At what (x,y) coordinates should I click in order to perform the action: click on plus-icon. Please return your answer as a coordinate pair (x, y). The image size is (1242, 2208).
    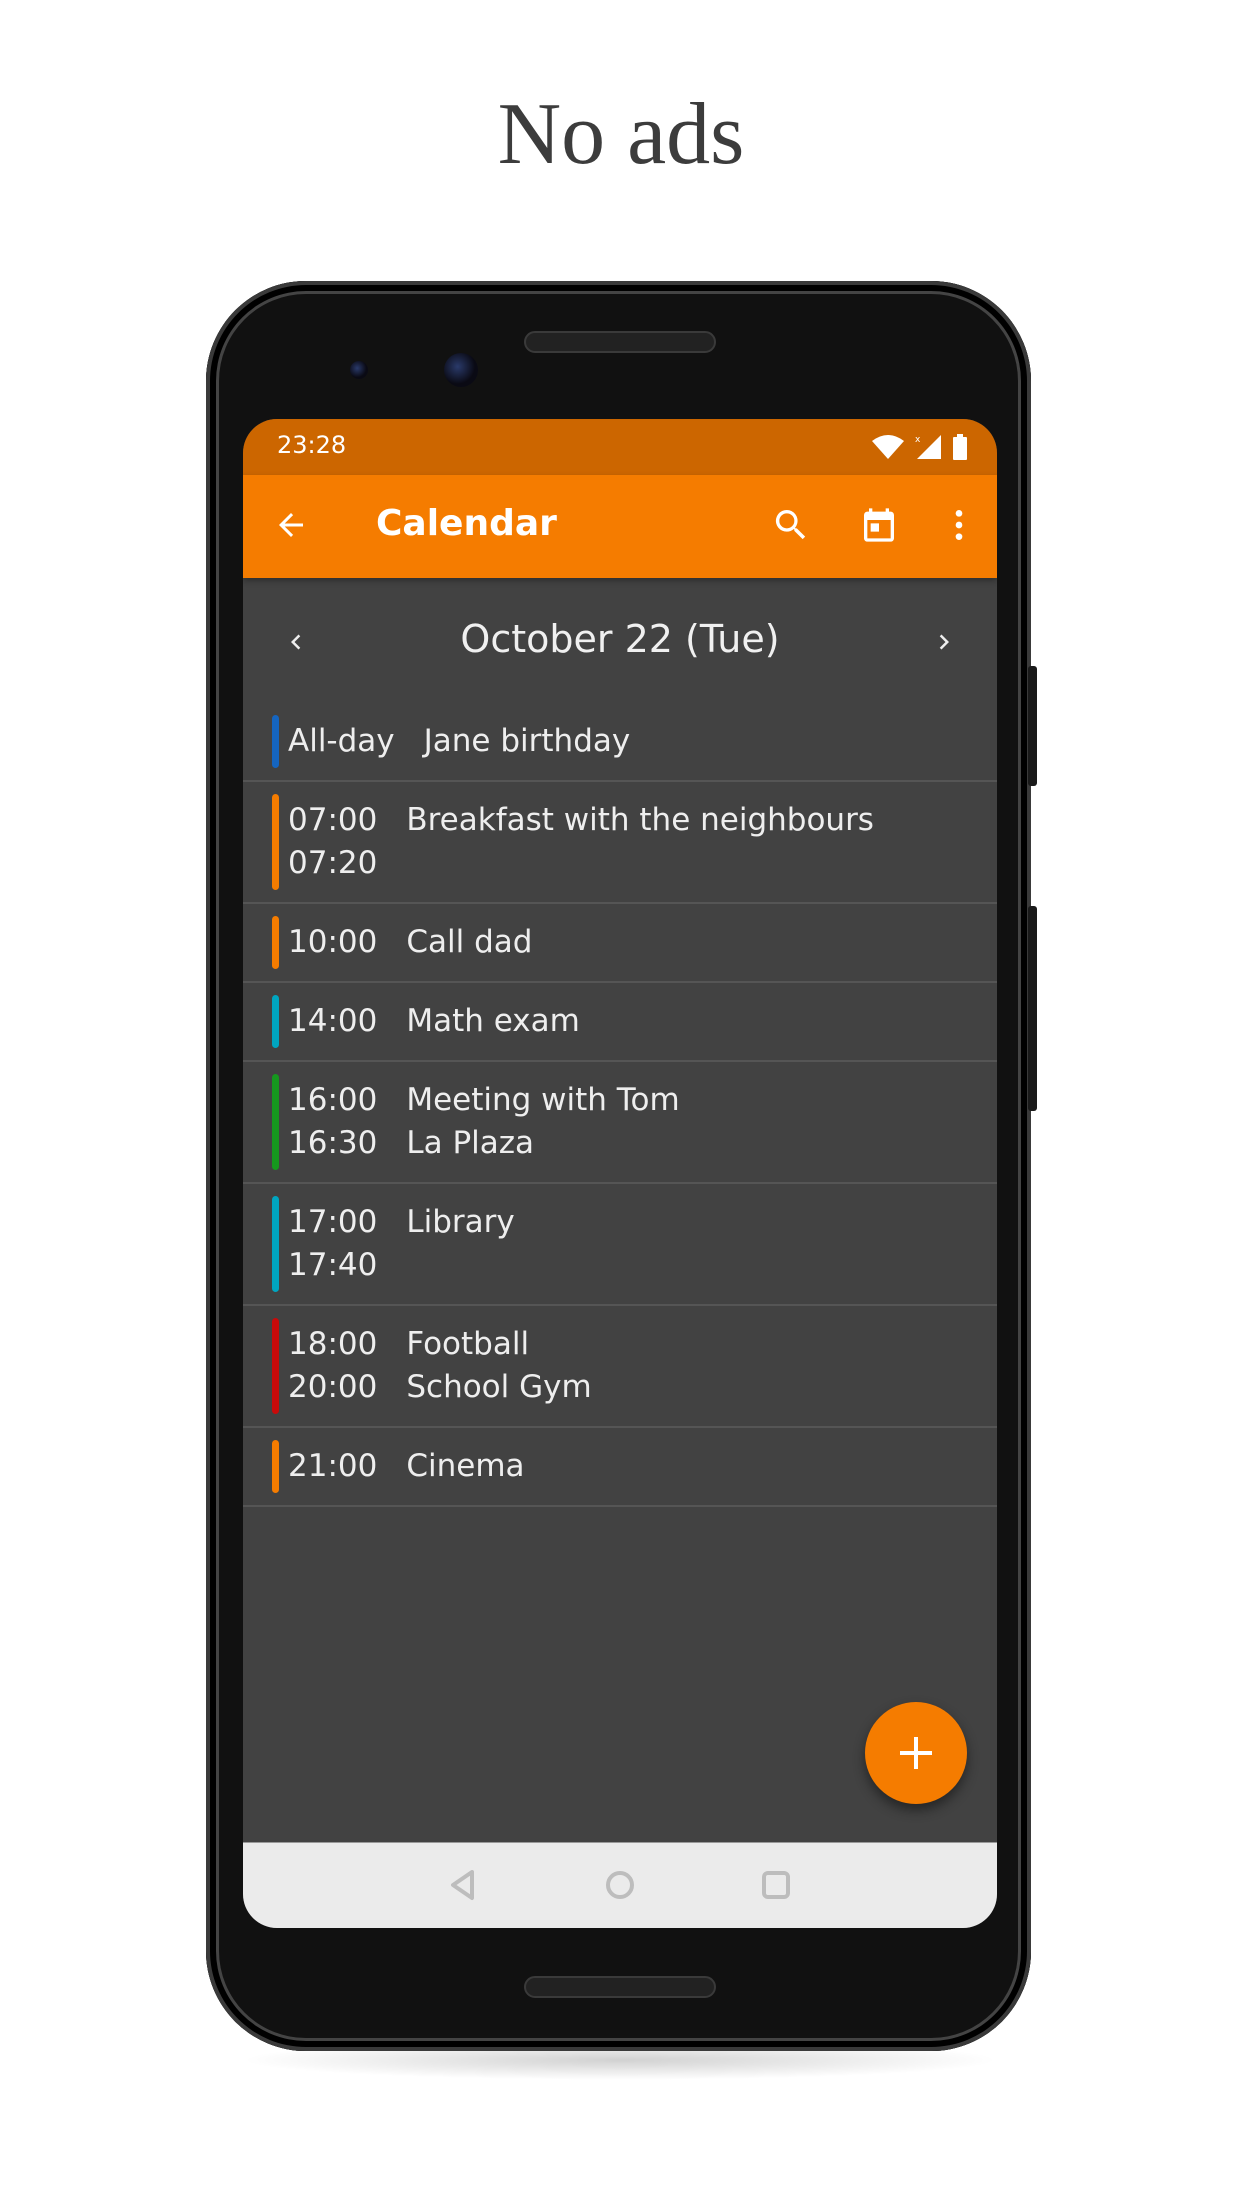
    Looking at the image, I should click on (916, 1753).